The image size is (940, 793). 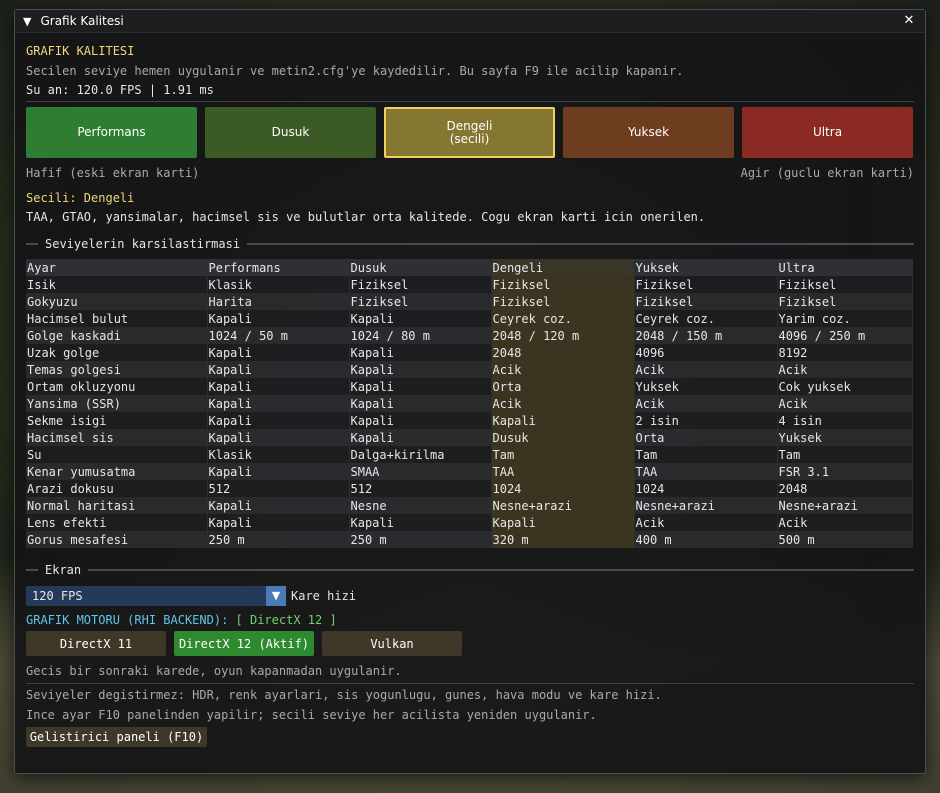 What do you see at coordinates (469, 132) in the screenshot?
I see `preset-button-dengeli: Dengeli (secili)` at bounding box center [469, 132].